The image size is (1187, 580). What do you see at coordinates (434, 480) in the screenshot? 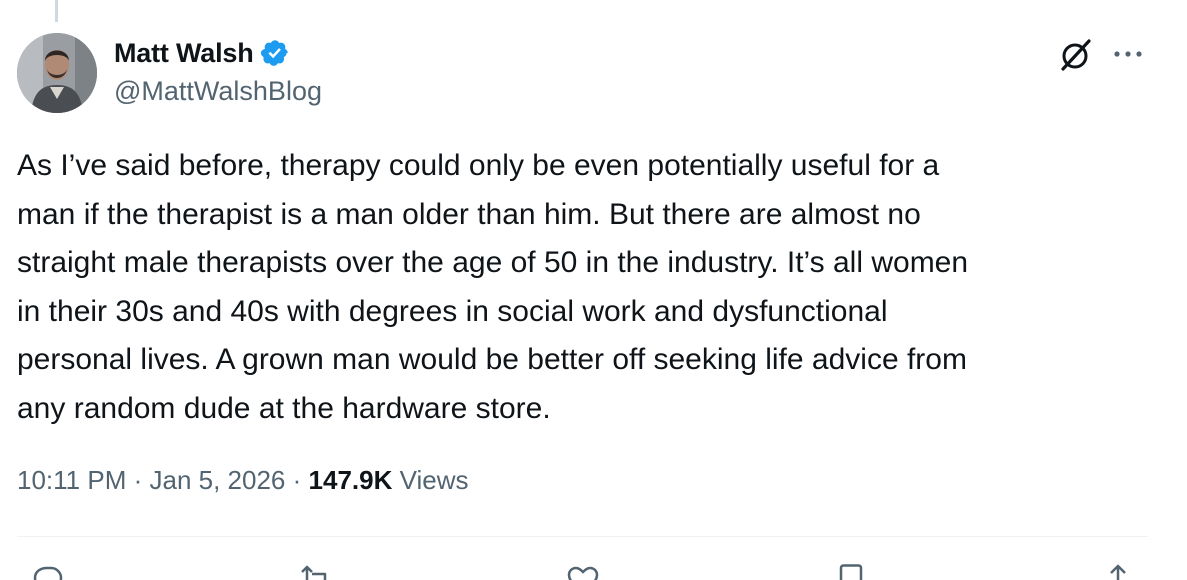
I see `views-label: Views` at bounding box center [434, 480].